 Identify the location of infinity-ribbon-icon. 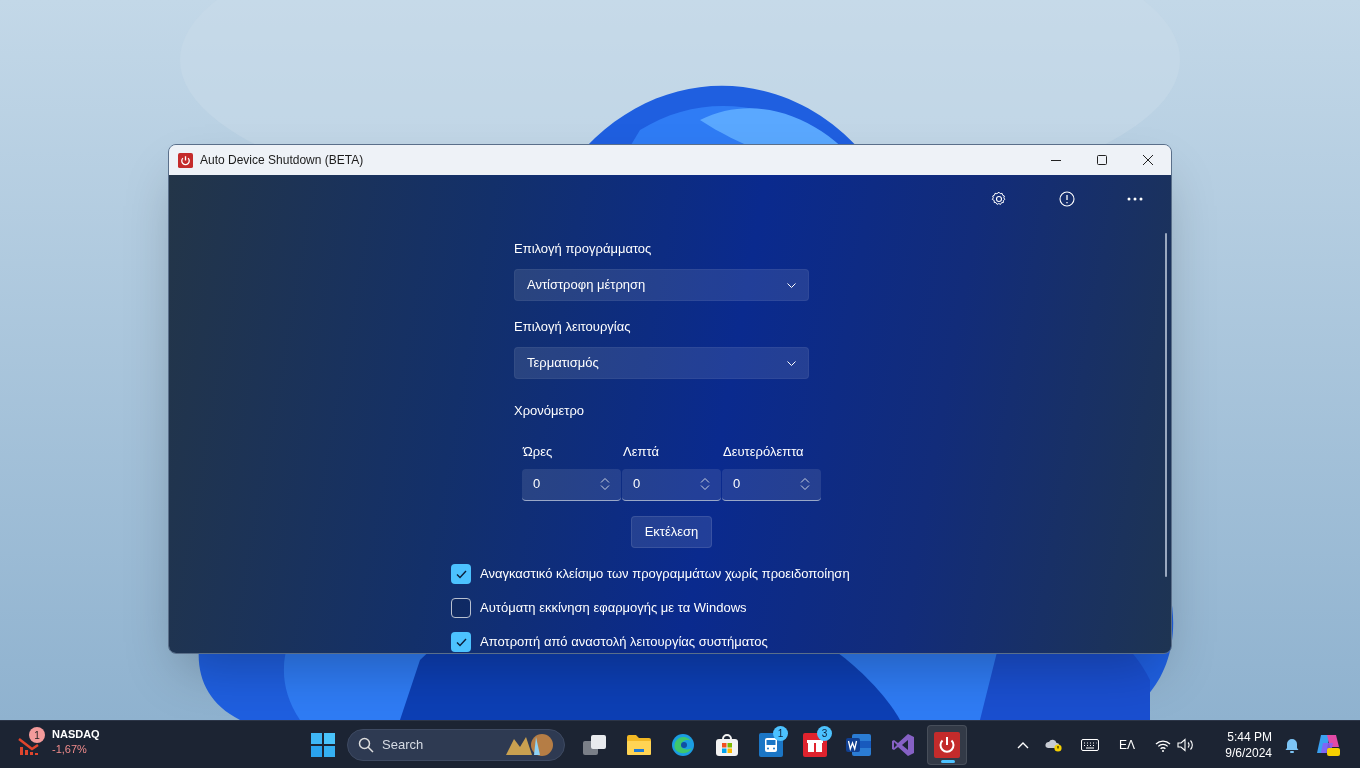
(903, 745).